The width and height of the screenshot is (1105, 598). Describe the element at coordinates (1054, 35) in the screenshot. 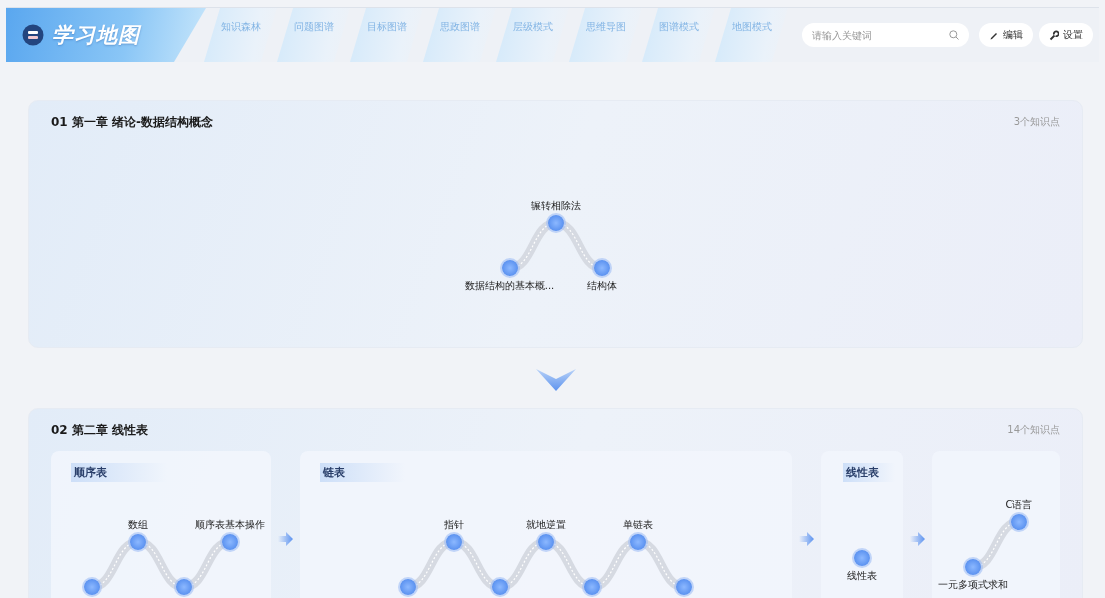

I see `wrench-icon` at that location.